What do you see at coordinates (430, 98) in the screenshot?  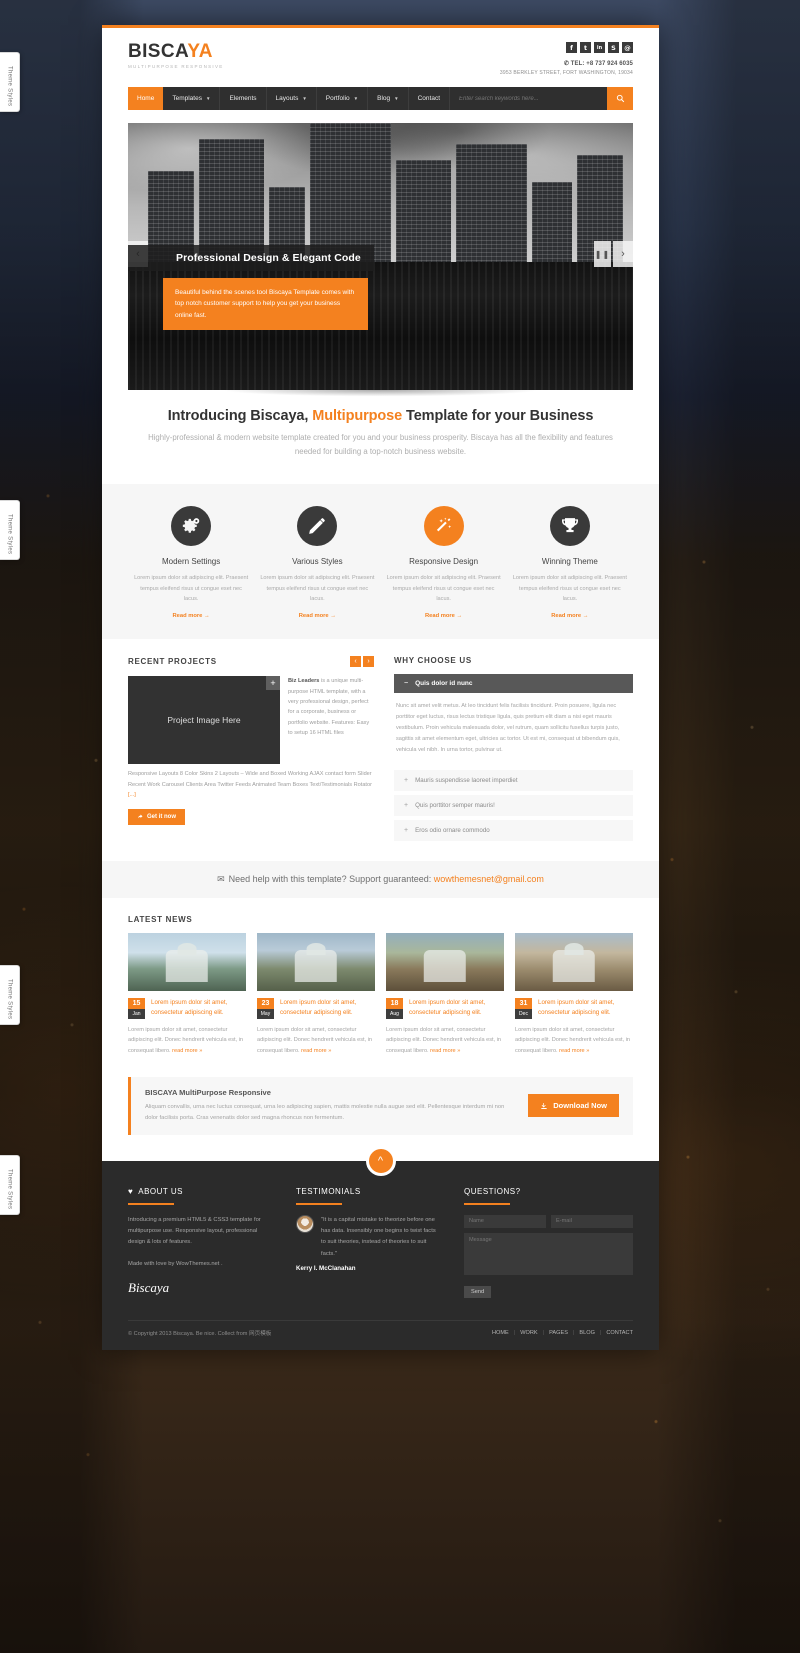 I see `nav-item-contact: Contact` at bounding box center [430, 98].